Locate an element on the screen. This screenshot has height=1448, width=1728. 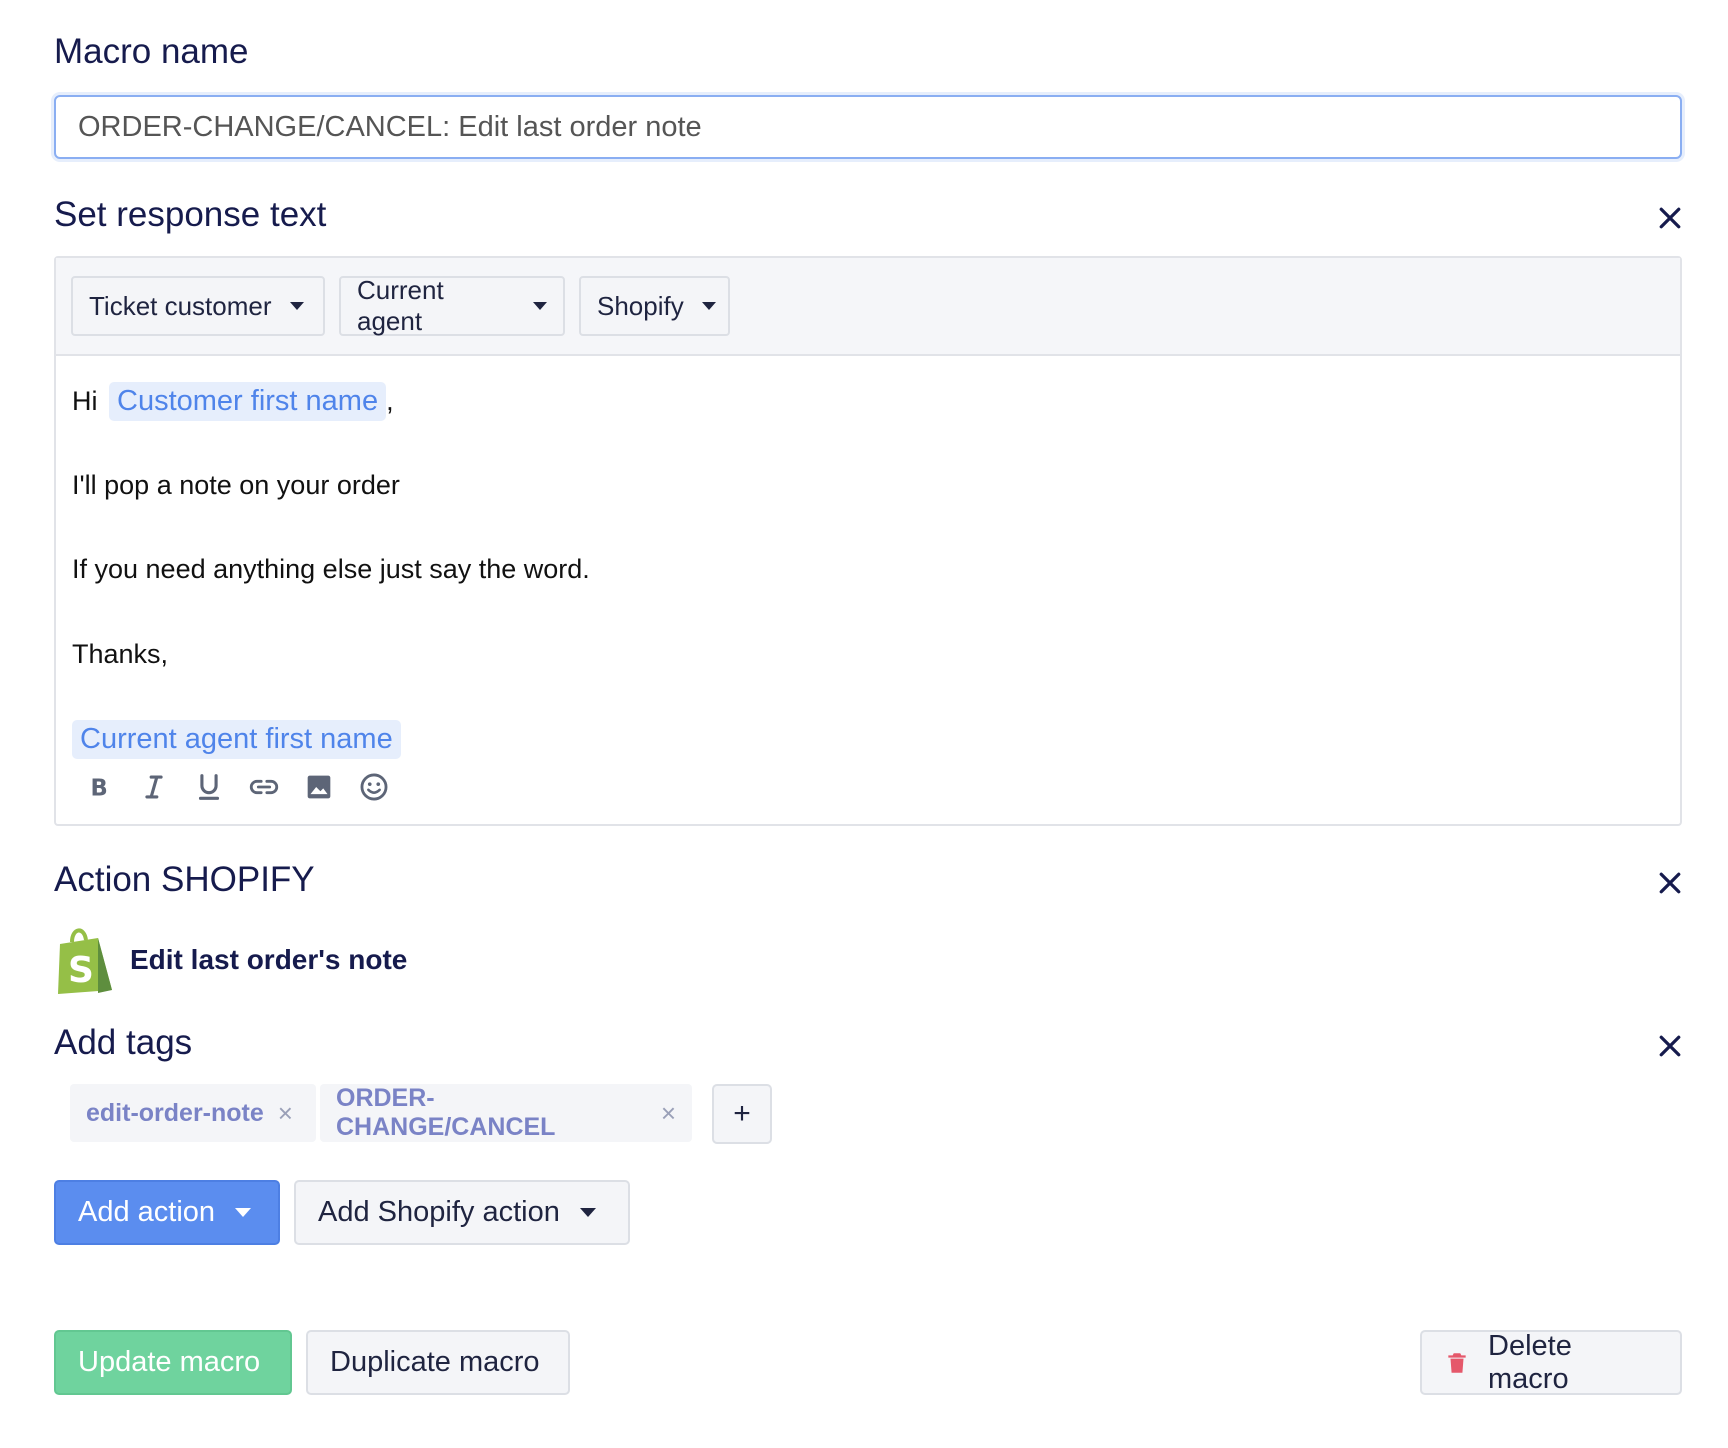
add-tag-button: + is located at coordinates (742, 1114).